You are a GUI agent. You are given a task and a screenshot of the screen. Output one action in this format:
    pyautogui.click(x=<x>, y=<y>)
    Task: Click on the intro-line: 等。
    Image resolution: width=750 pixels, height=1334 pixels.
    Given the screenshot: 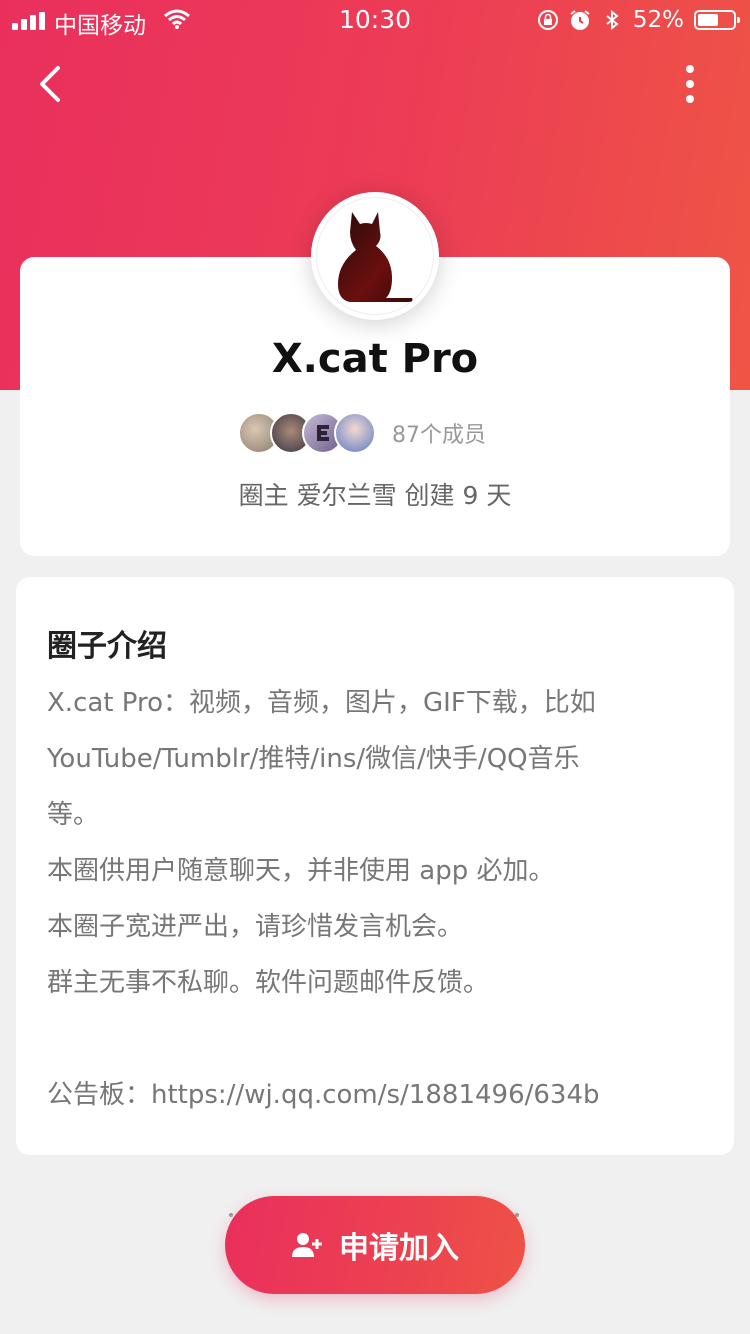 What is the action you would take?
    pyautogui.click(x=73, y=815)
    